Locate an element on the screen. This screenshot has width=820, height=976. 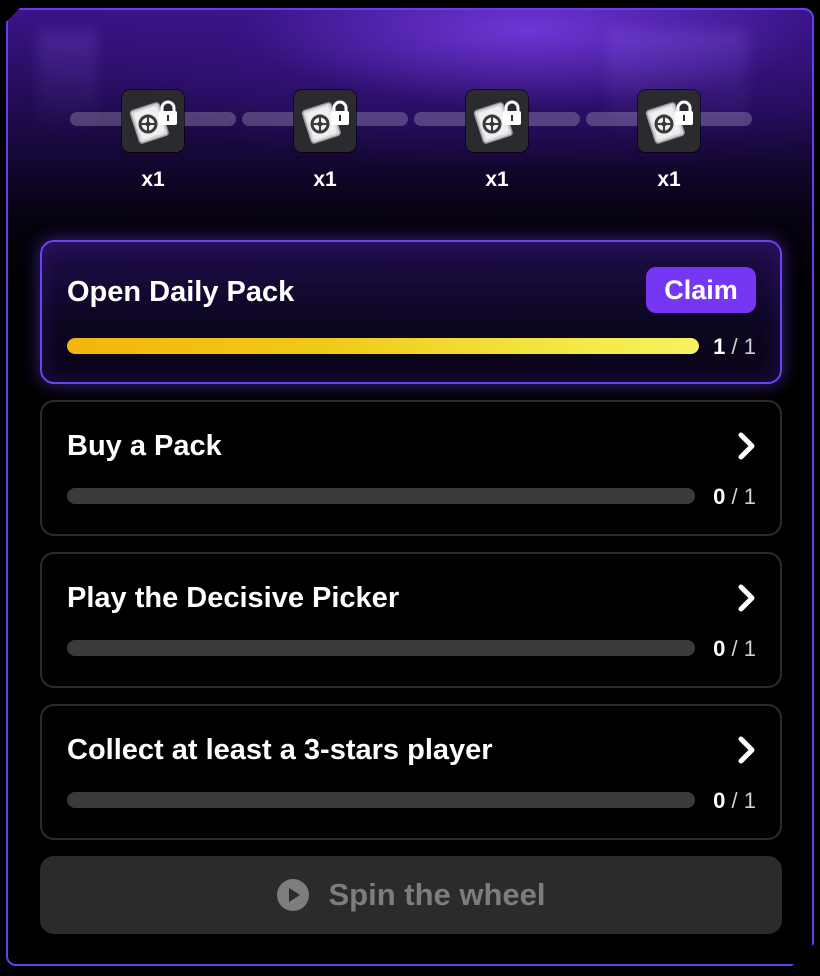
play-circle-icon is located at coordinates (293, 895).